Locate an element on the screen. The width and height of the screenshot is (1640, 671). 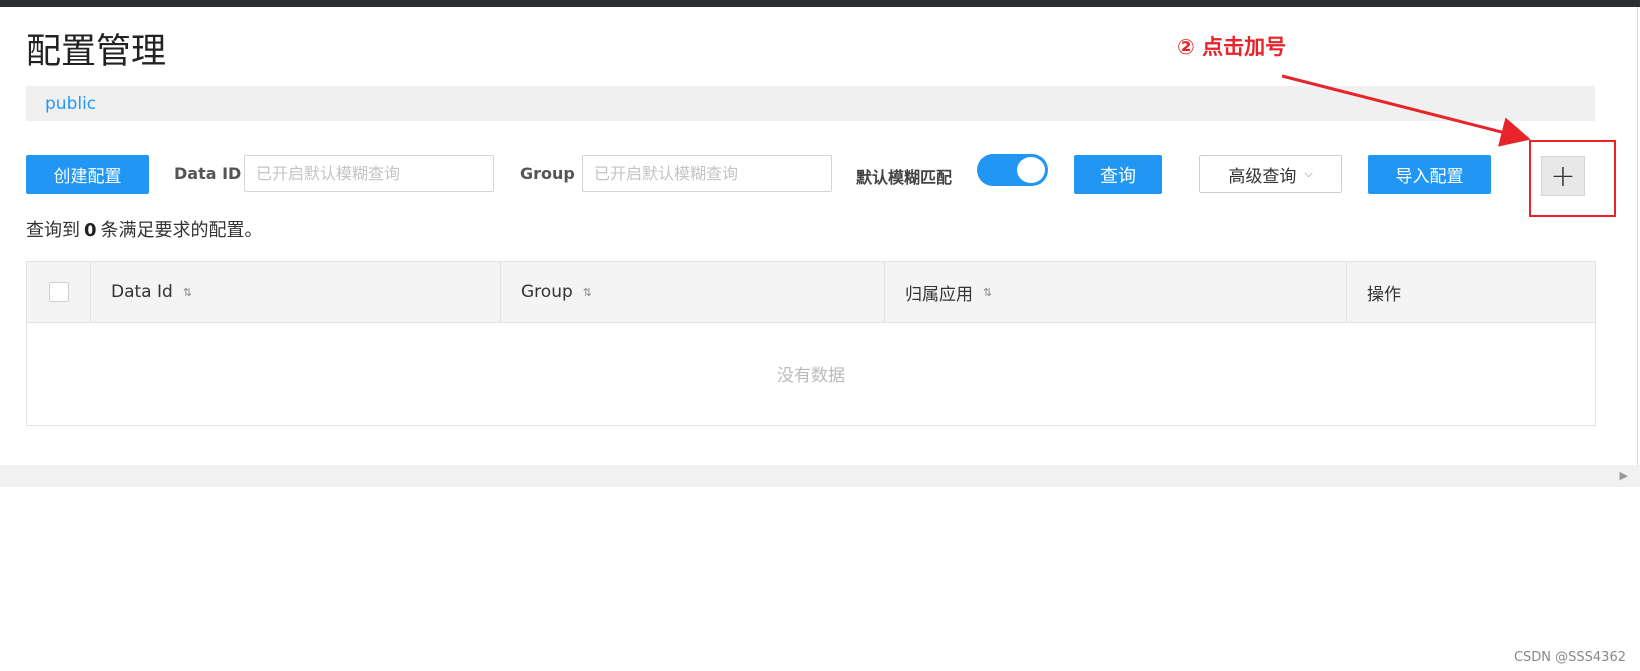
select-all-checkbox is located at coordinates (58, 292).